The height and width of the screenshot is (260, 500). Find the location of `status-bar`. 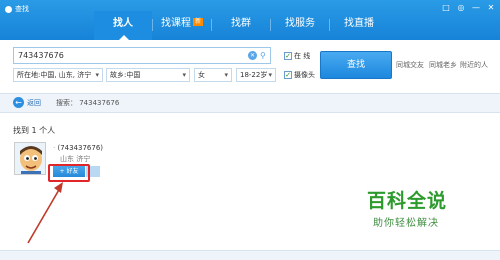

status-bar is located at coordinates (250, 255).